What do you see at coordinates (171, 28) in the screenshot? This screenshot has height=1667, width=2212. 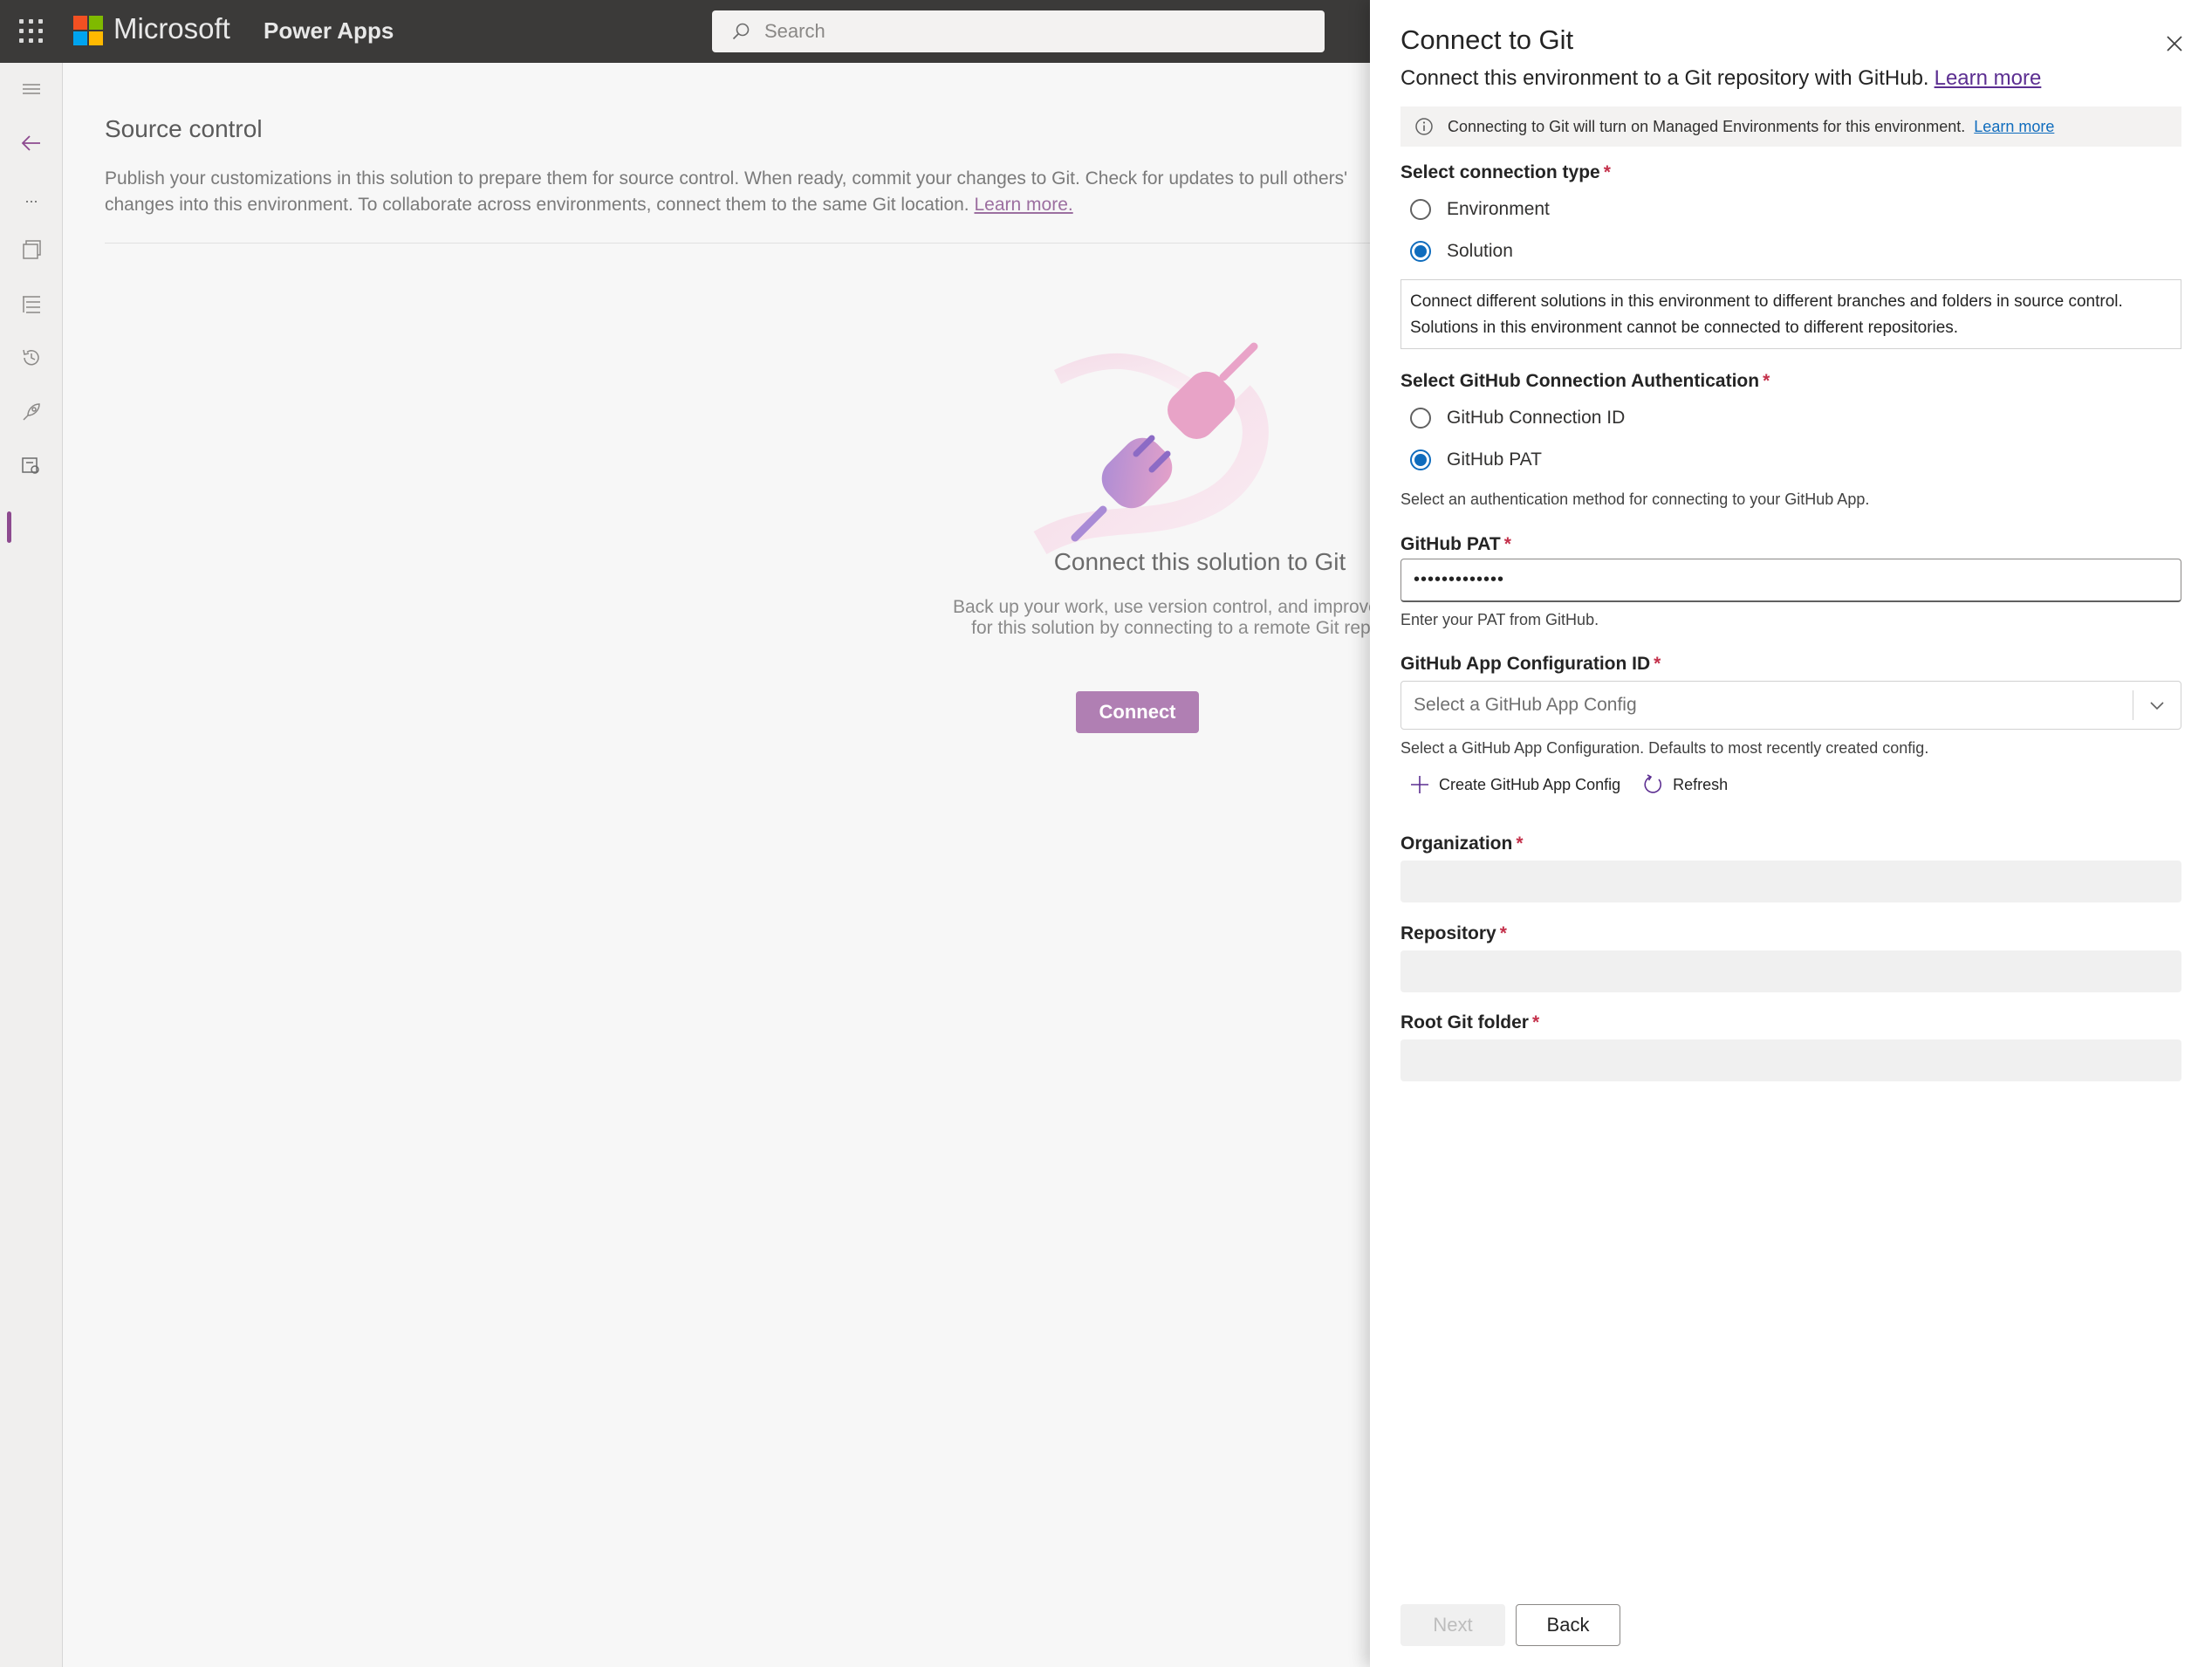 I see `brand-name: Microsoft` at bounding box center [171, 28].